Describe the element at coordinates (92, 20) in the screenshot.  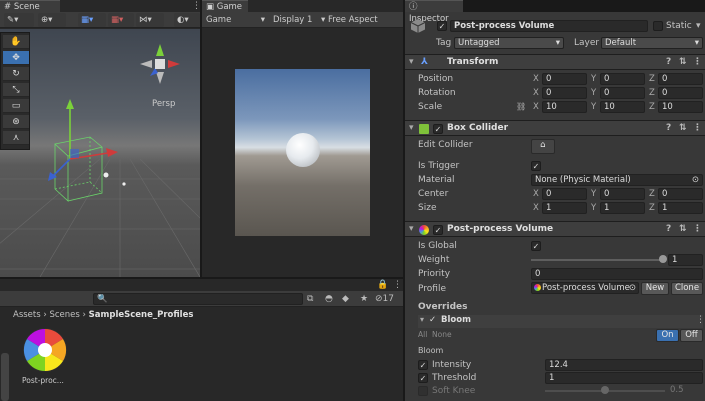
I see `grid-snap-dropdown: ▦▾` at that location.